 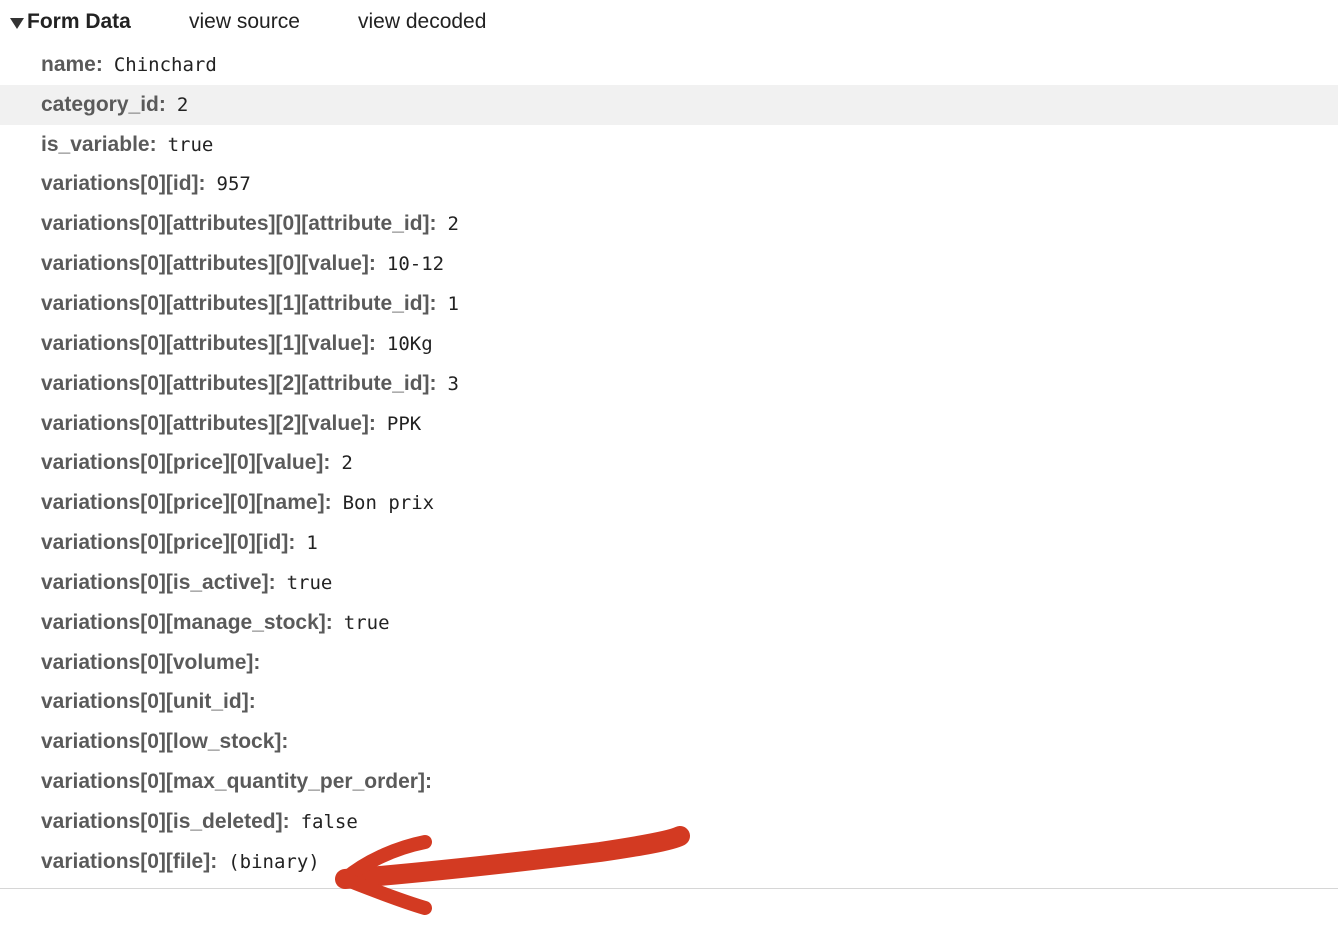 I want to click on form-data-header: Form Data view source view decoded, so click(x=669, y=22).